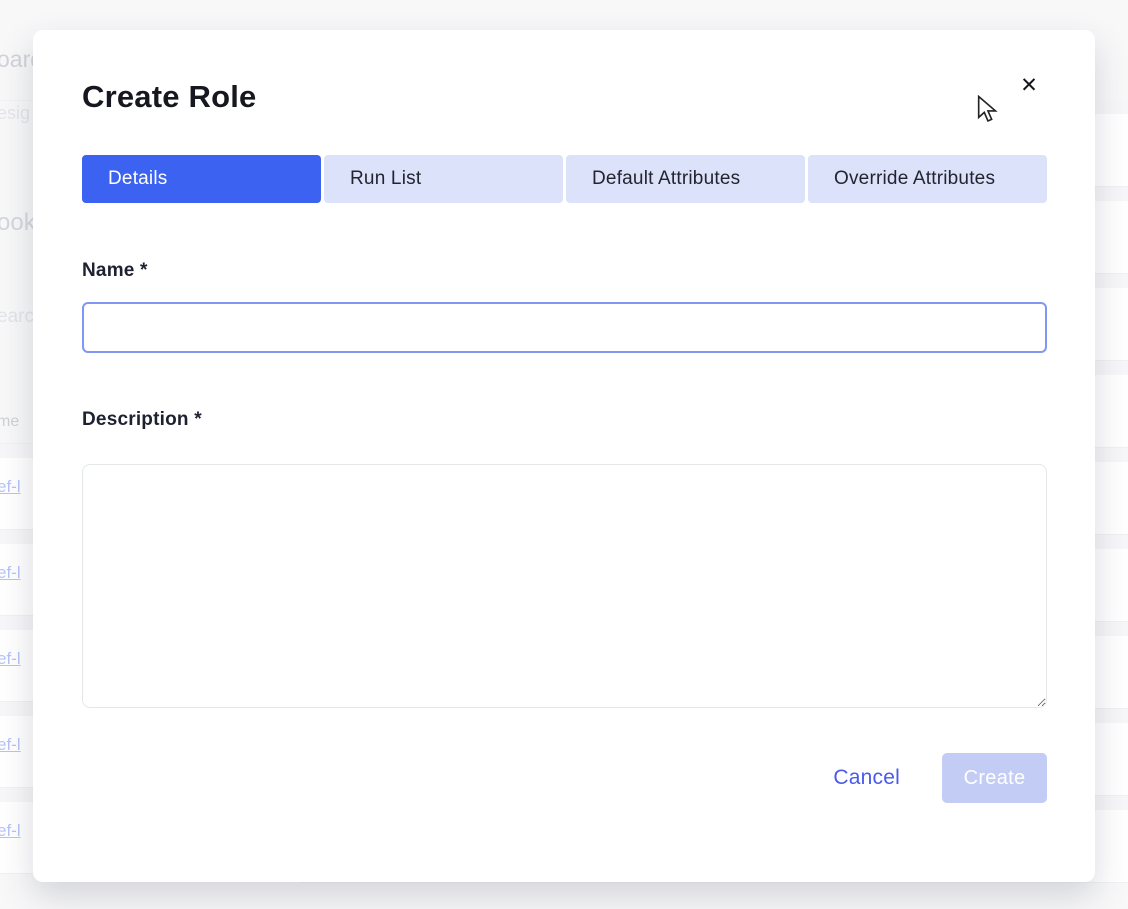 This screenshot has height=909, width=1128. Describe the element at coordinates (1029, 86) in the screenshot. I see `close-icon: ✕` at that location.